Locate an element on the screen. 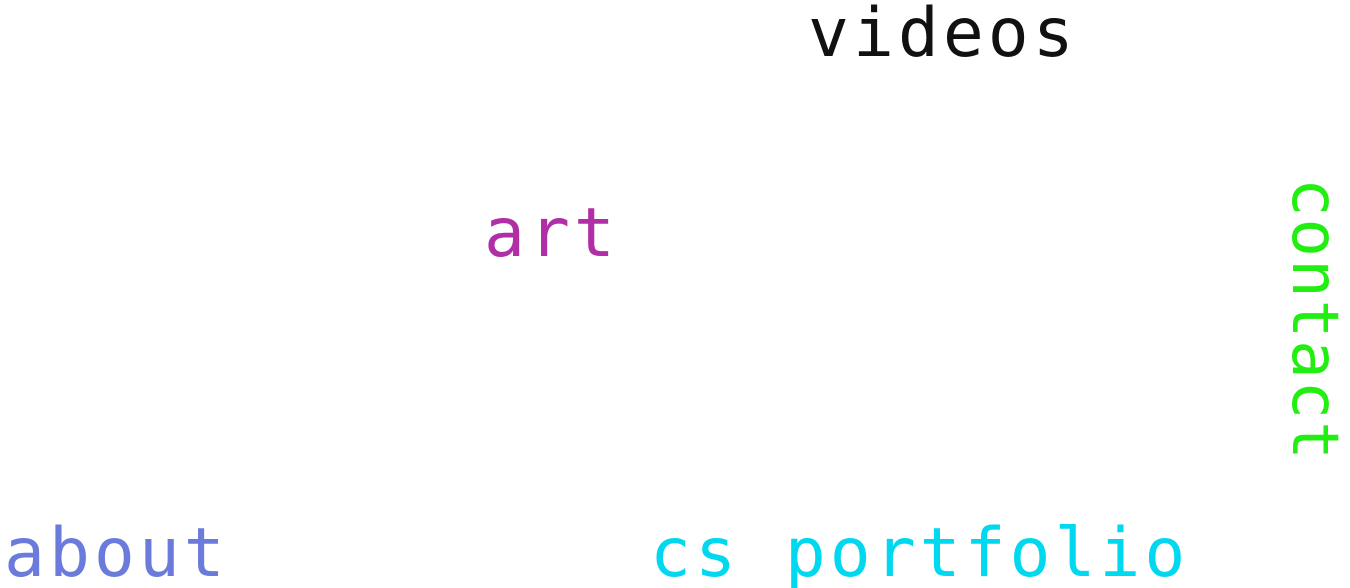  nav-link-about: about is located at coordinates (116, 554).